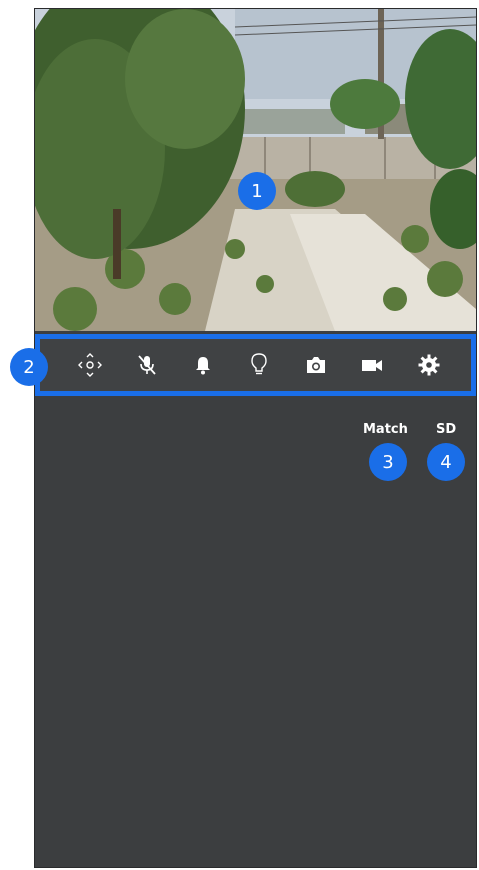 This screenshot has width=479, height=870. Describe the element at coordinates (257, 191) in the screenshot. I see `callout-badge-1: 1` at that location.